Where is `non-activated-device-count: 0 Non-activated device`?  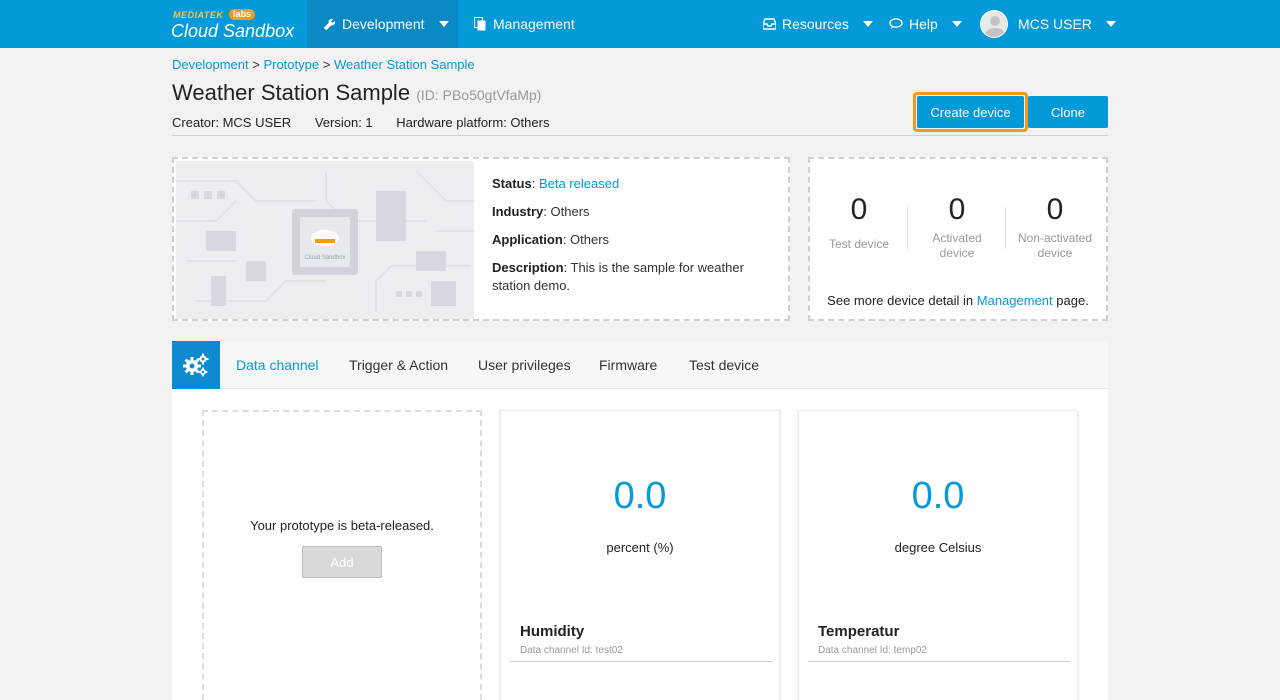 non-activated-device-count: 0 Non-activated device is located at coordinates (1055, 226).